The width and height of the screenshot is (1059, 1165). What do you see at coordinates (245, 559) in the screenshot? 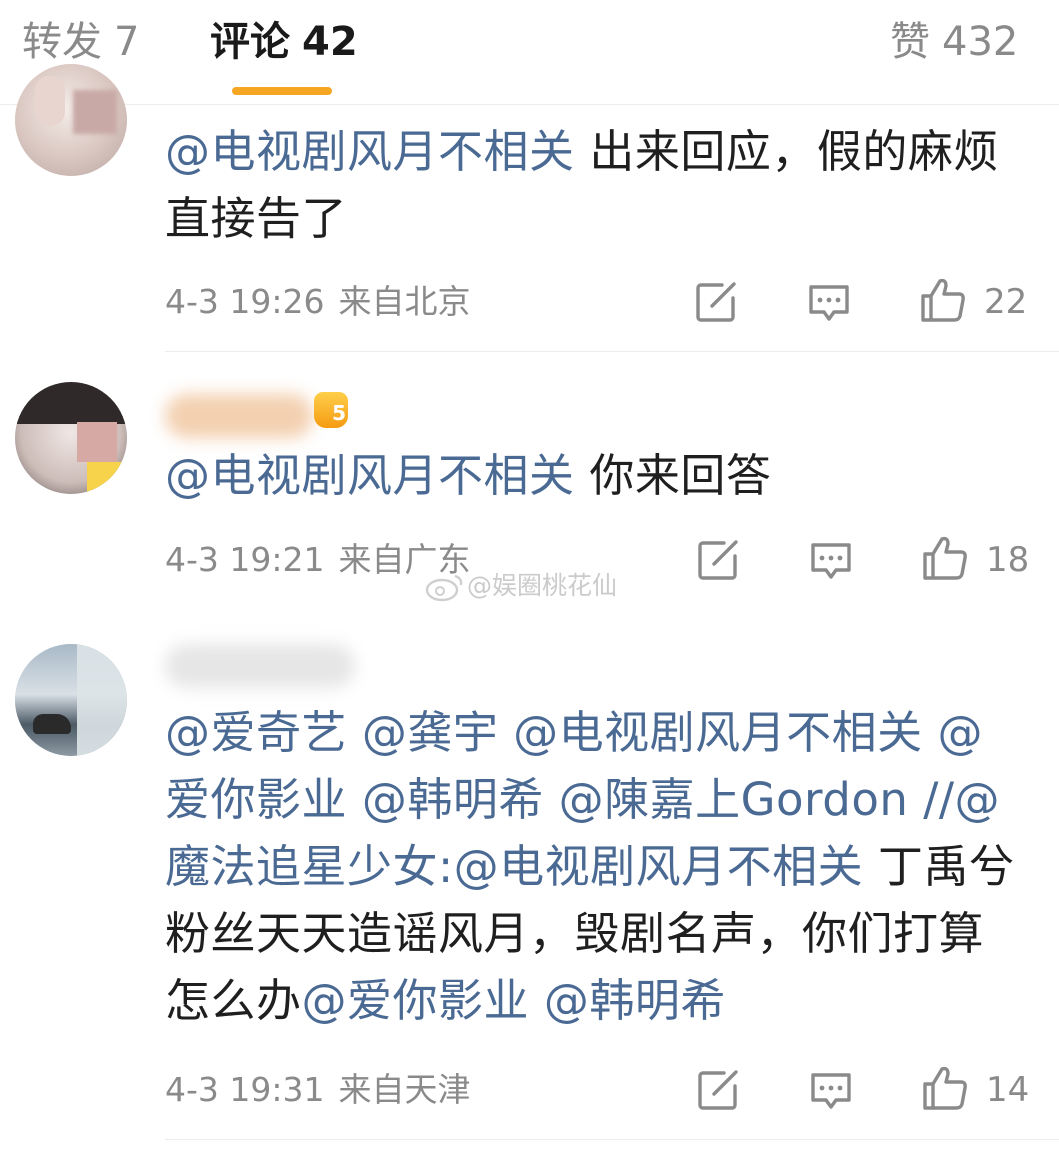
I see `comment-time: 4-3 19:21` at bounding box center [245, 559].